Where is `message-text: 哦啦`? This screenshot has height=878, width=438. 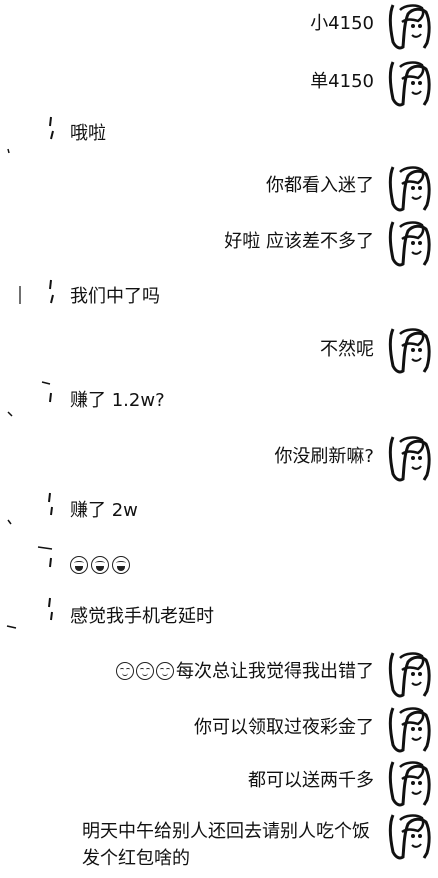 message-text: 哦啦 is located at coordinates (88, 133).